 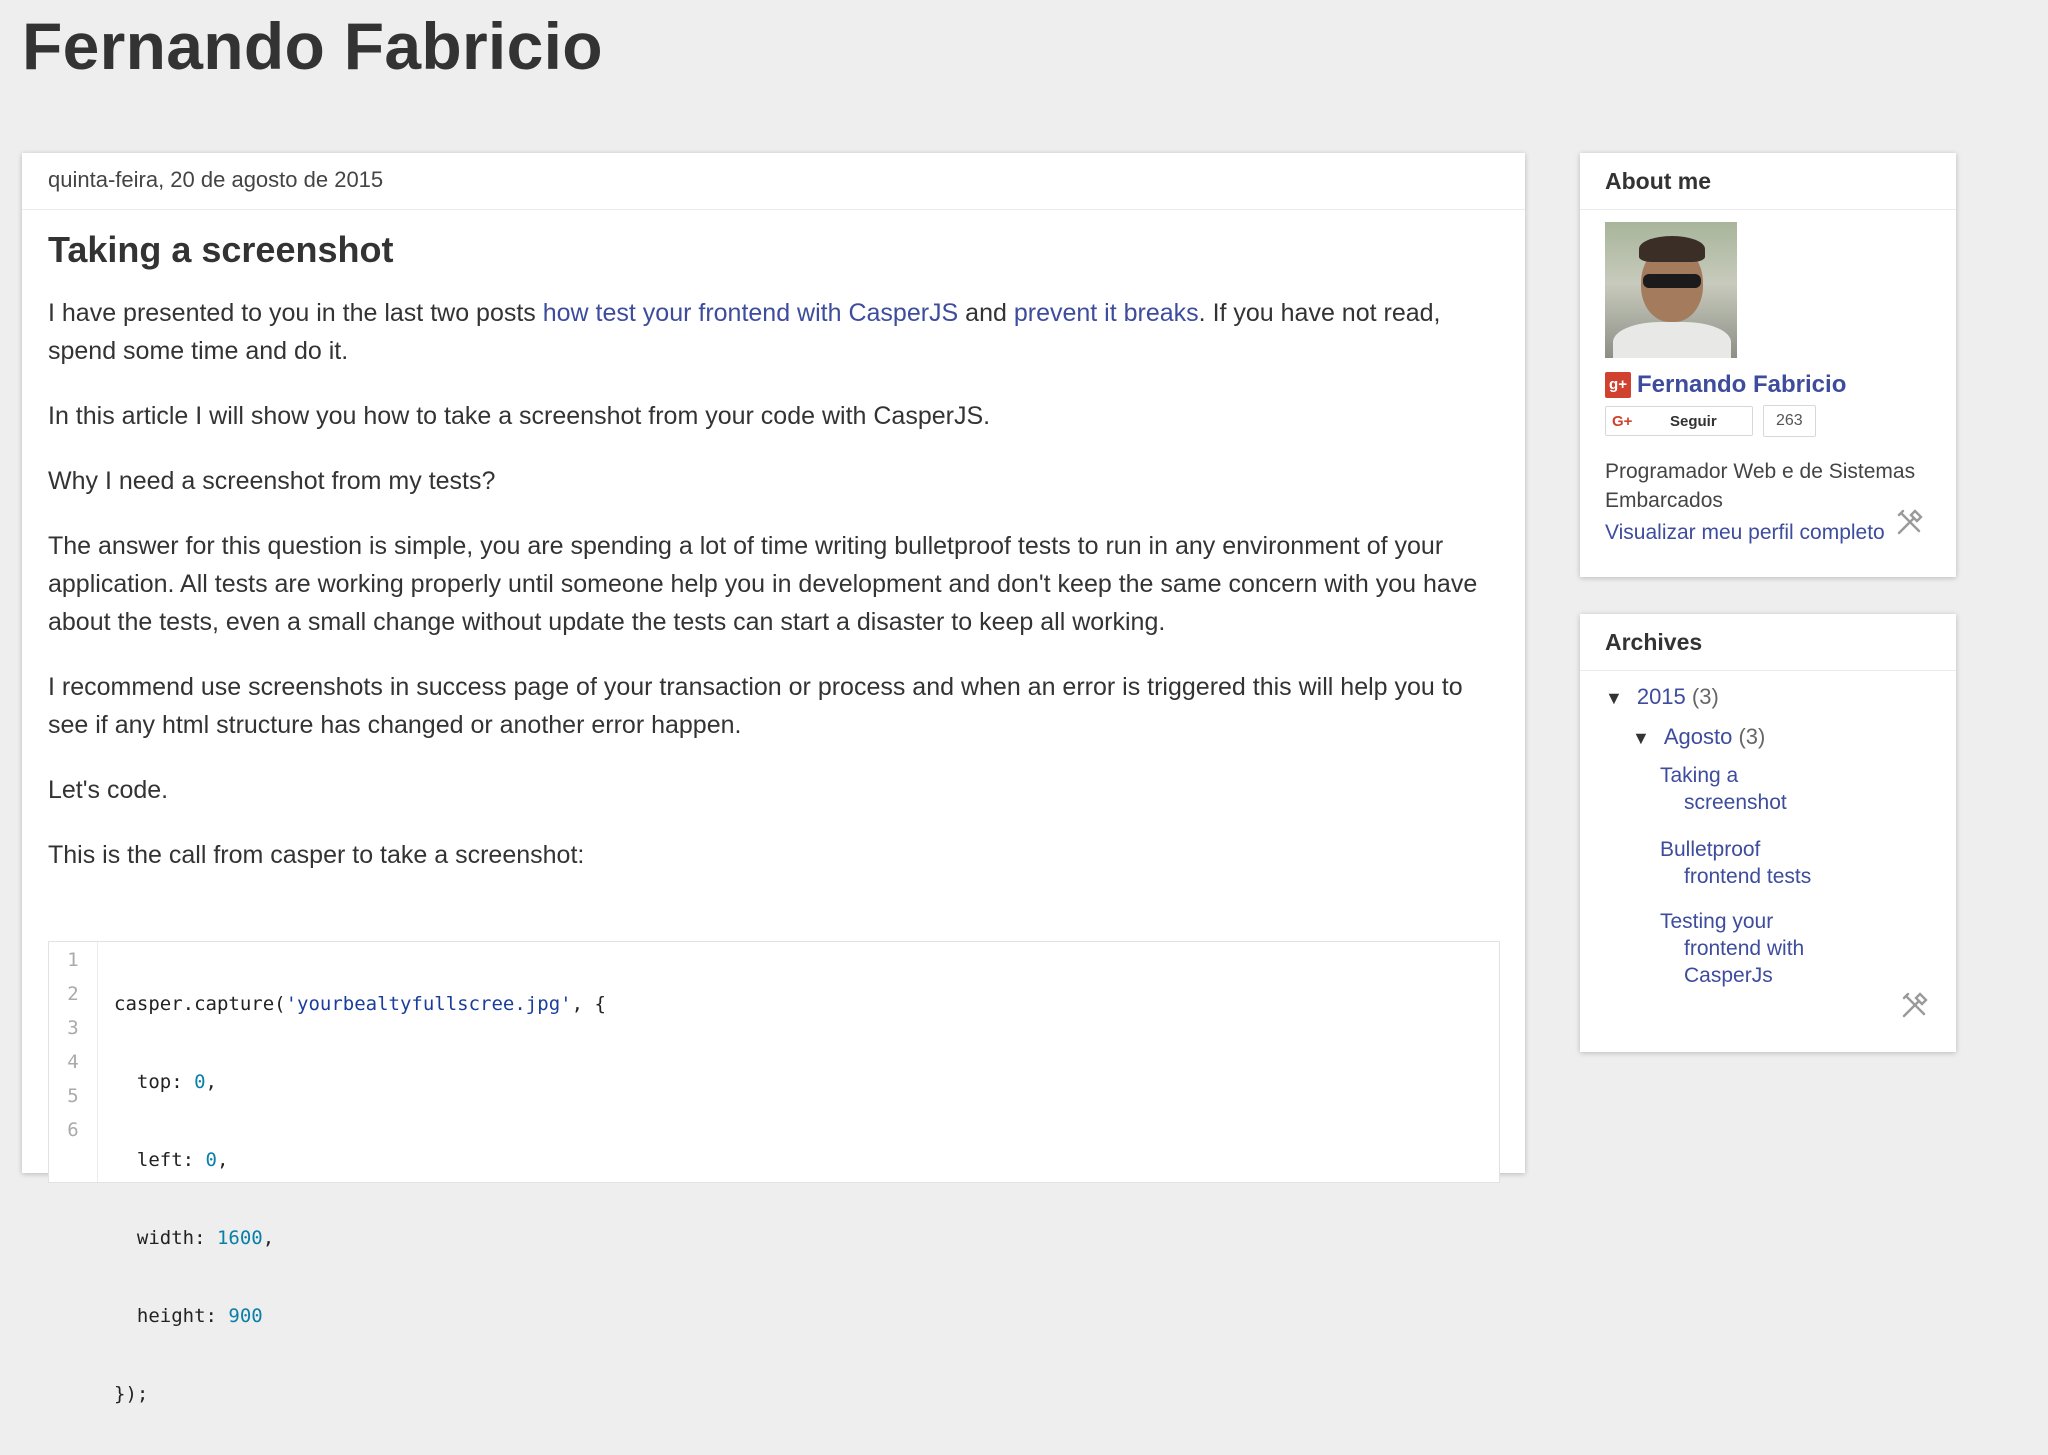 I want to click on archive-post-link: Taking a screenshot, so click(x=1760, y=789).